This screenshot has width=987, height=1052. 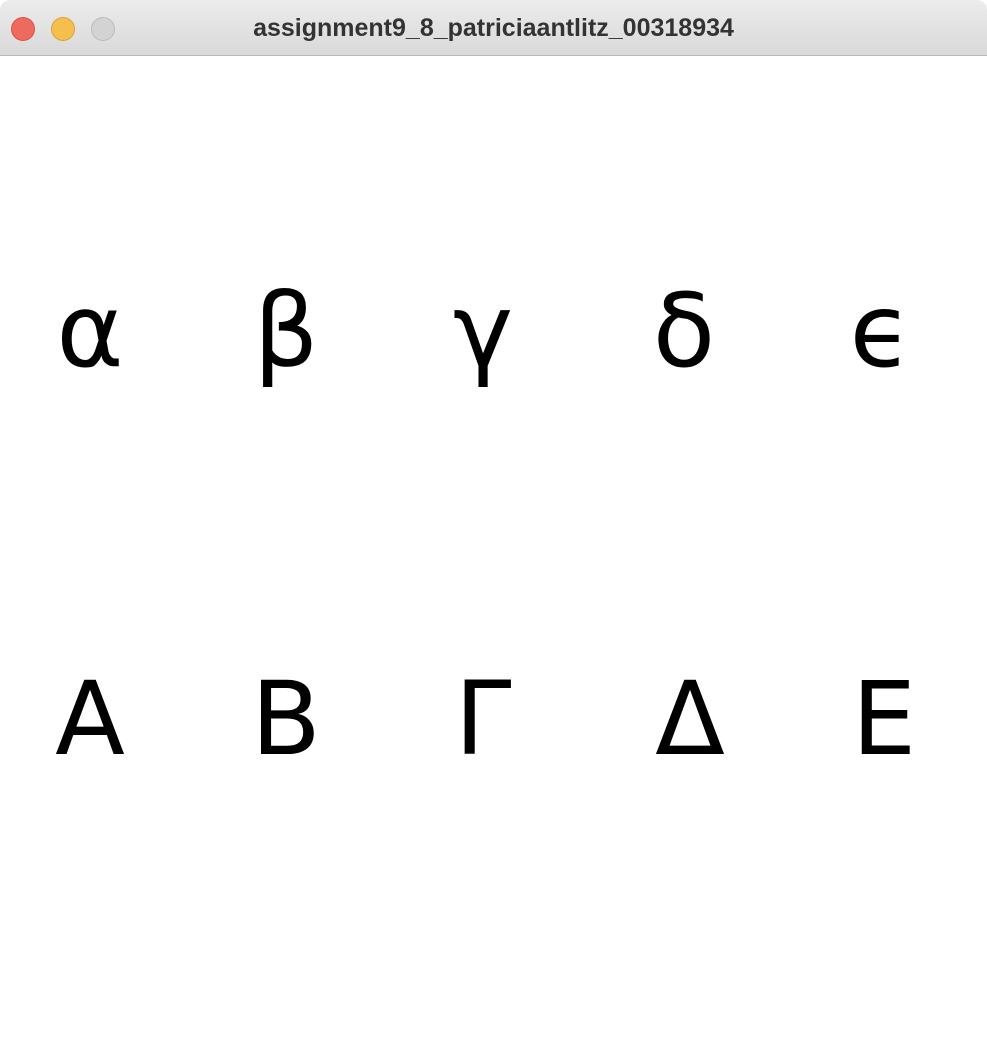 I want to click on uppercase-delta: Δ, so click(x=690, y=719).